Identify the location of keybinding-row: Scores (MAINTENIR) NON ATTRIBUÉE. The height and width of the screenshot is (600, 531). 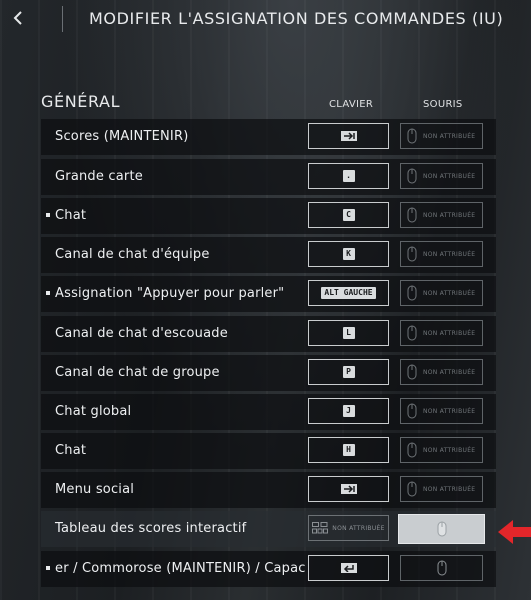
(268, 137).